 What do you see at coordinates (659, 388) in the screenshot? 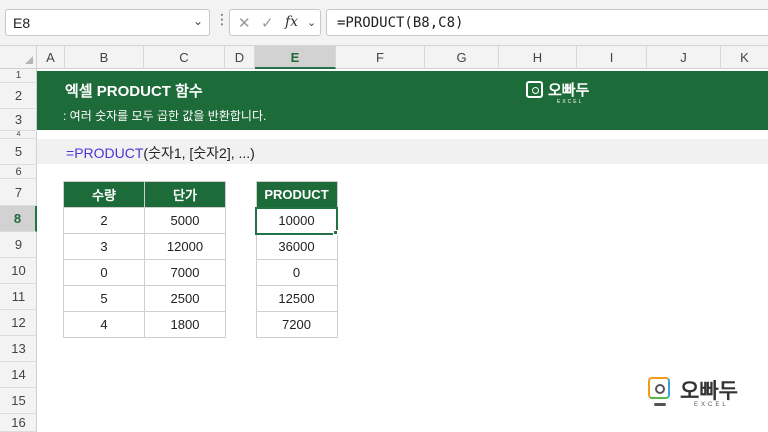
I see `monitor-logo-icon` at bounding box center [659, 388].